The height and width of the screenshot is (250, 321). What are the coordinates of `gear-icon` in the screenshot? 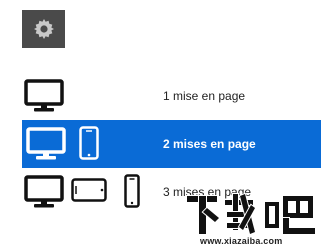 It's located at (43, 29).